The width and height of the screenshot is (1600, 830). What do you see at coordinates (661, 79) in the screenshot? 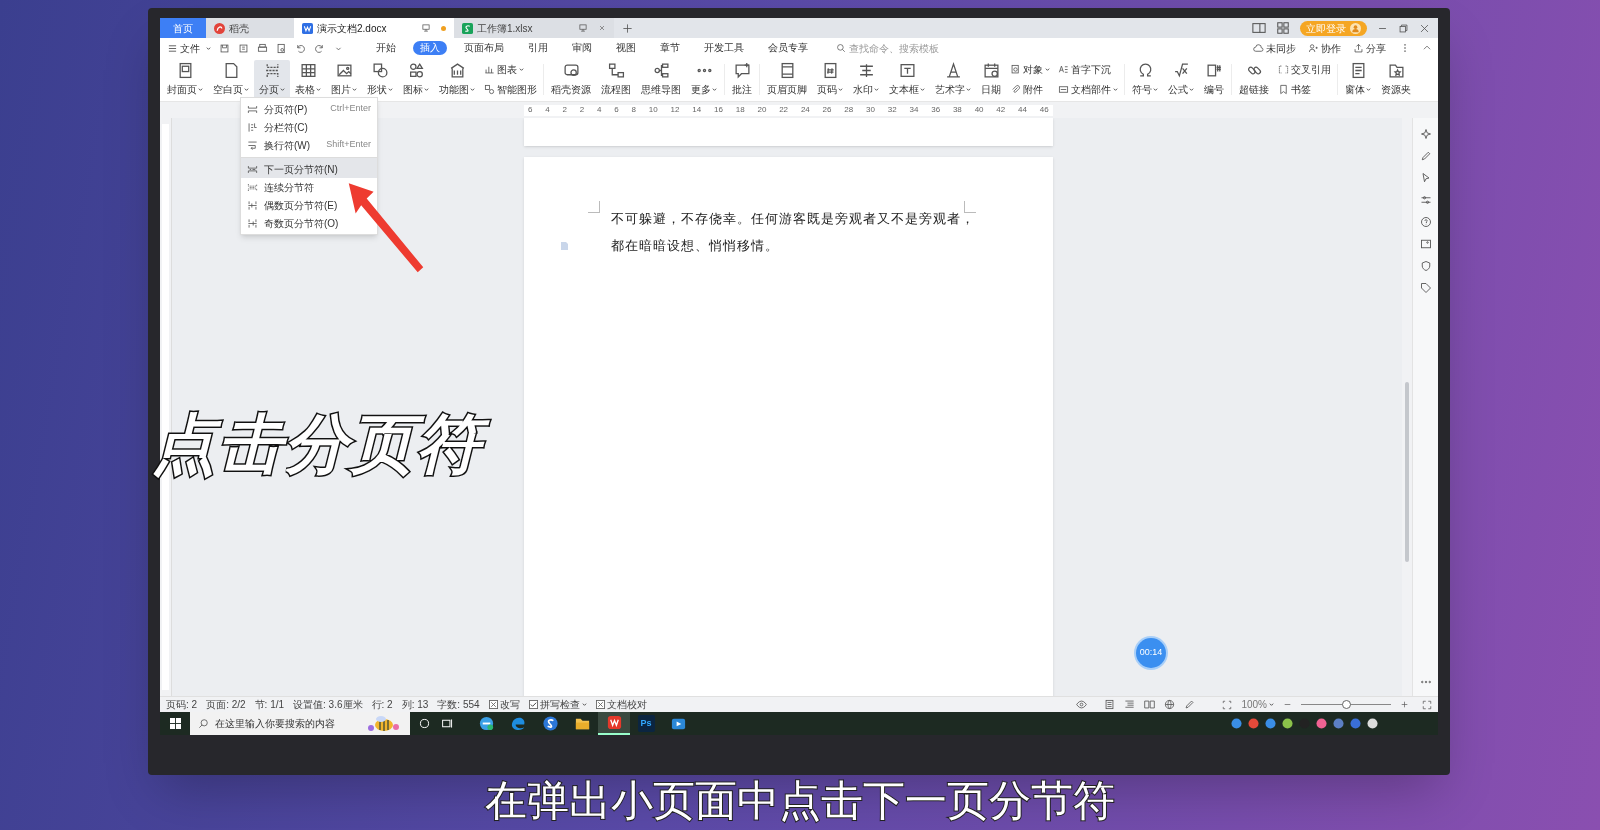
I see `ribbon-button: 思维导图` at bounding box center [661, 79].